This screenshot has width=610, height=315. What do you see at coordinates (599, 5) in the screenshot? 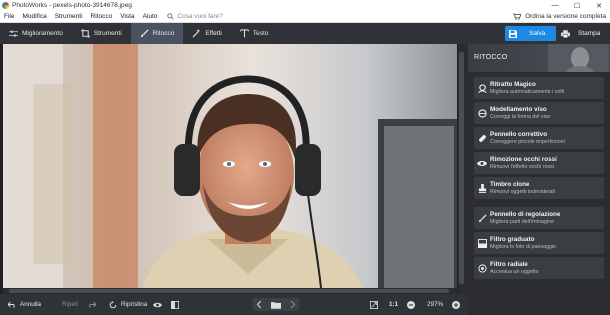
I see `close-button: ✕` at bounding box center [599, 5].